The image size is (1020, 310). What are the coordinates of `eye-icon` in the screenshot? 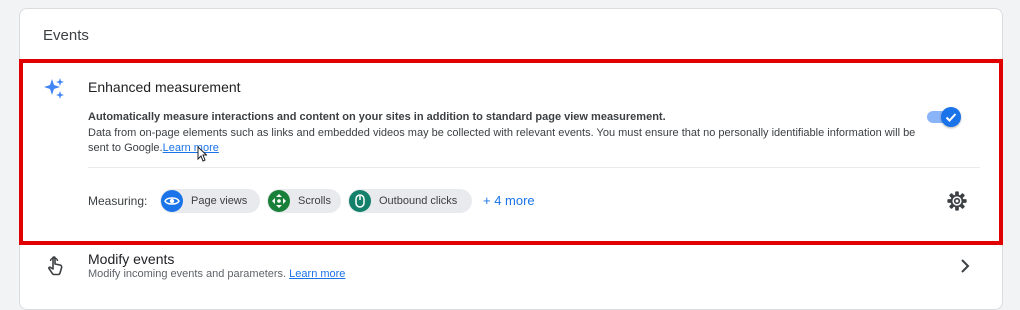 It's located at (172, 201).